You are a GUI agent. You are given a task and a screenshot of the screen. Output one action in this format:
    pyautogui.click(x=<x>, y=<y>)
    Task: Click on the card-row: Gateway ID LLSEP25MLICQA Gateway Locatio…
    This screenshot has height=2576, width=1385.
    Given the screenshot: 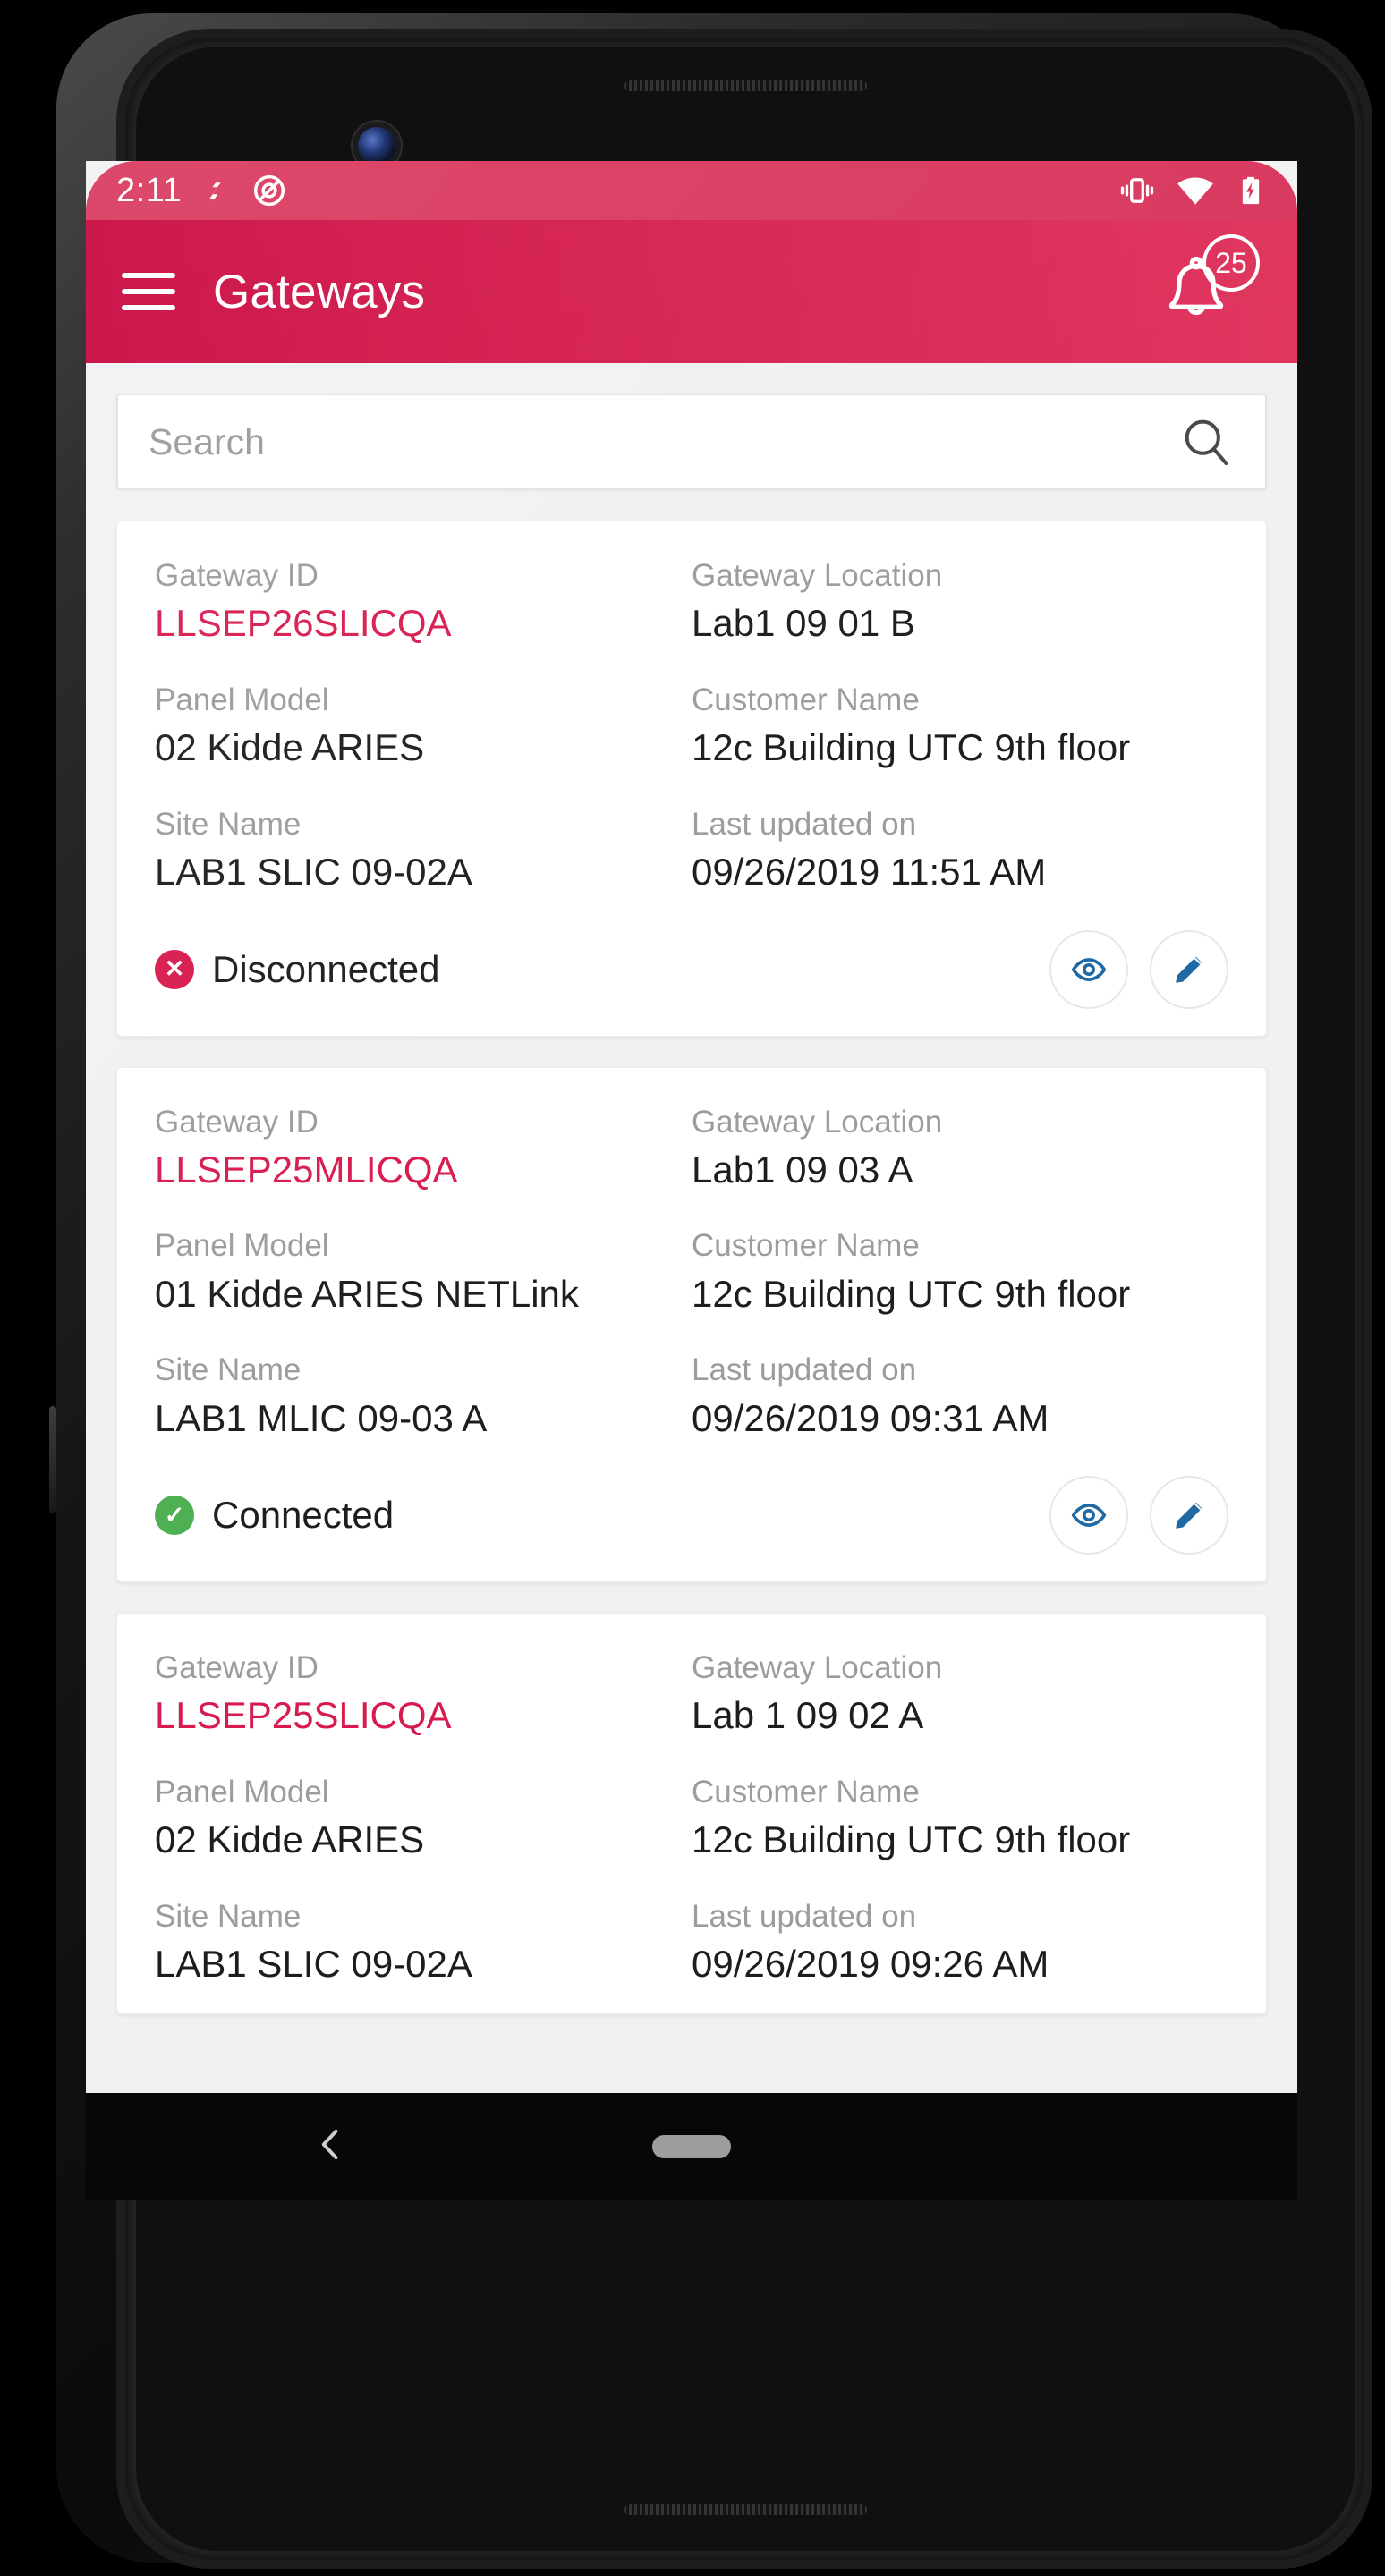 What is the action you would take?
    pyautogui.click(x=691, y=1148)
    